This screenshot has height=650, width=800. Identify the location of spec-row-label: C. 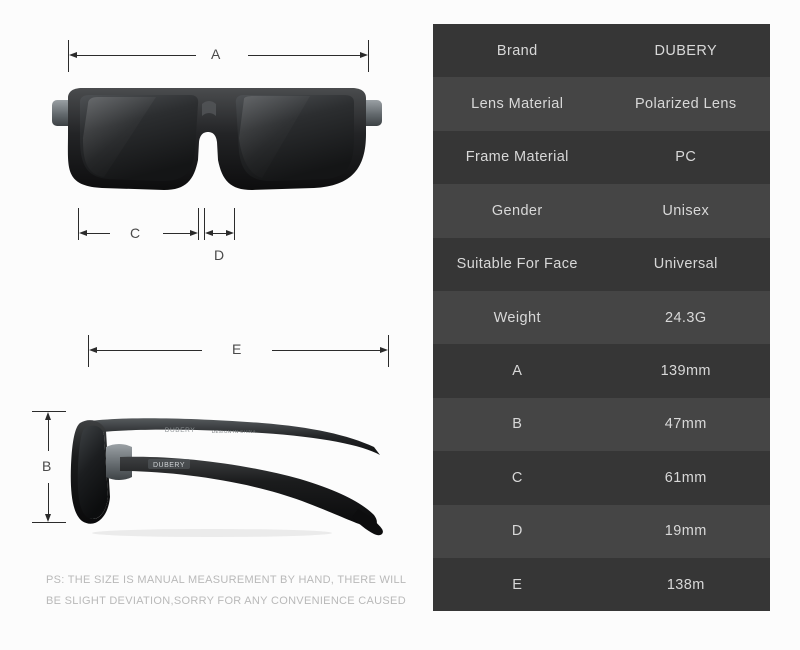
(517, 478).